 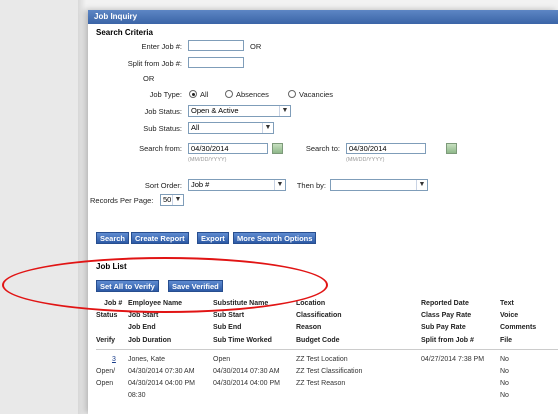 What do you see at coordinates (386, 148) in the screenshot?
I see `search-to-input: 04/30/2014` at bounding box center [386, 148].